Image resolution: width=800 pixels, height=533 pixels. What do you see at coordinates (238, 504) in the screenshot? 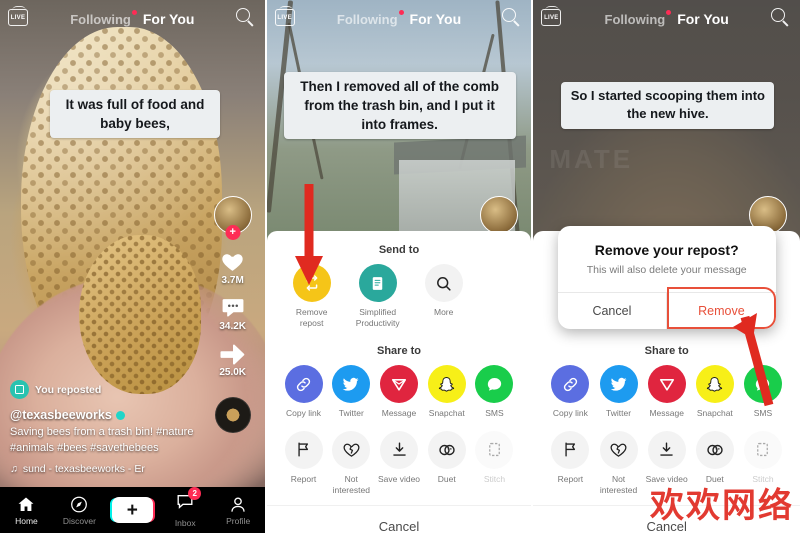
I see `person-icon` at bounding box center [238, 504].